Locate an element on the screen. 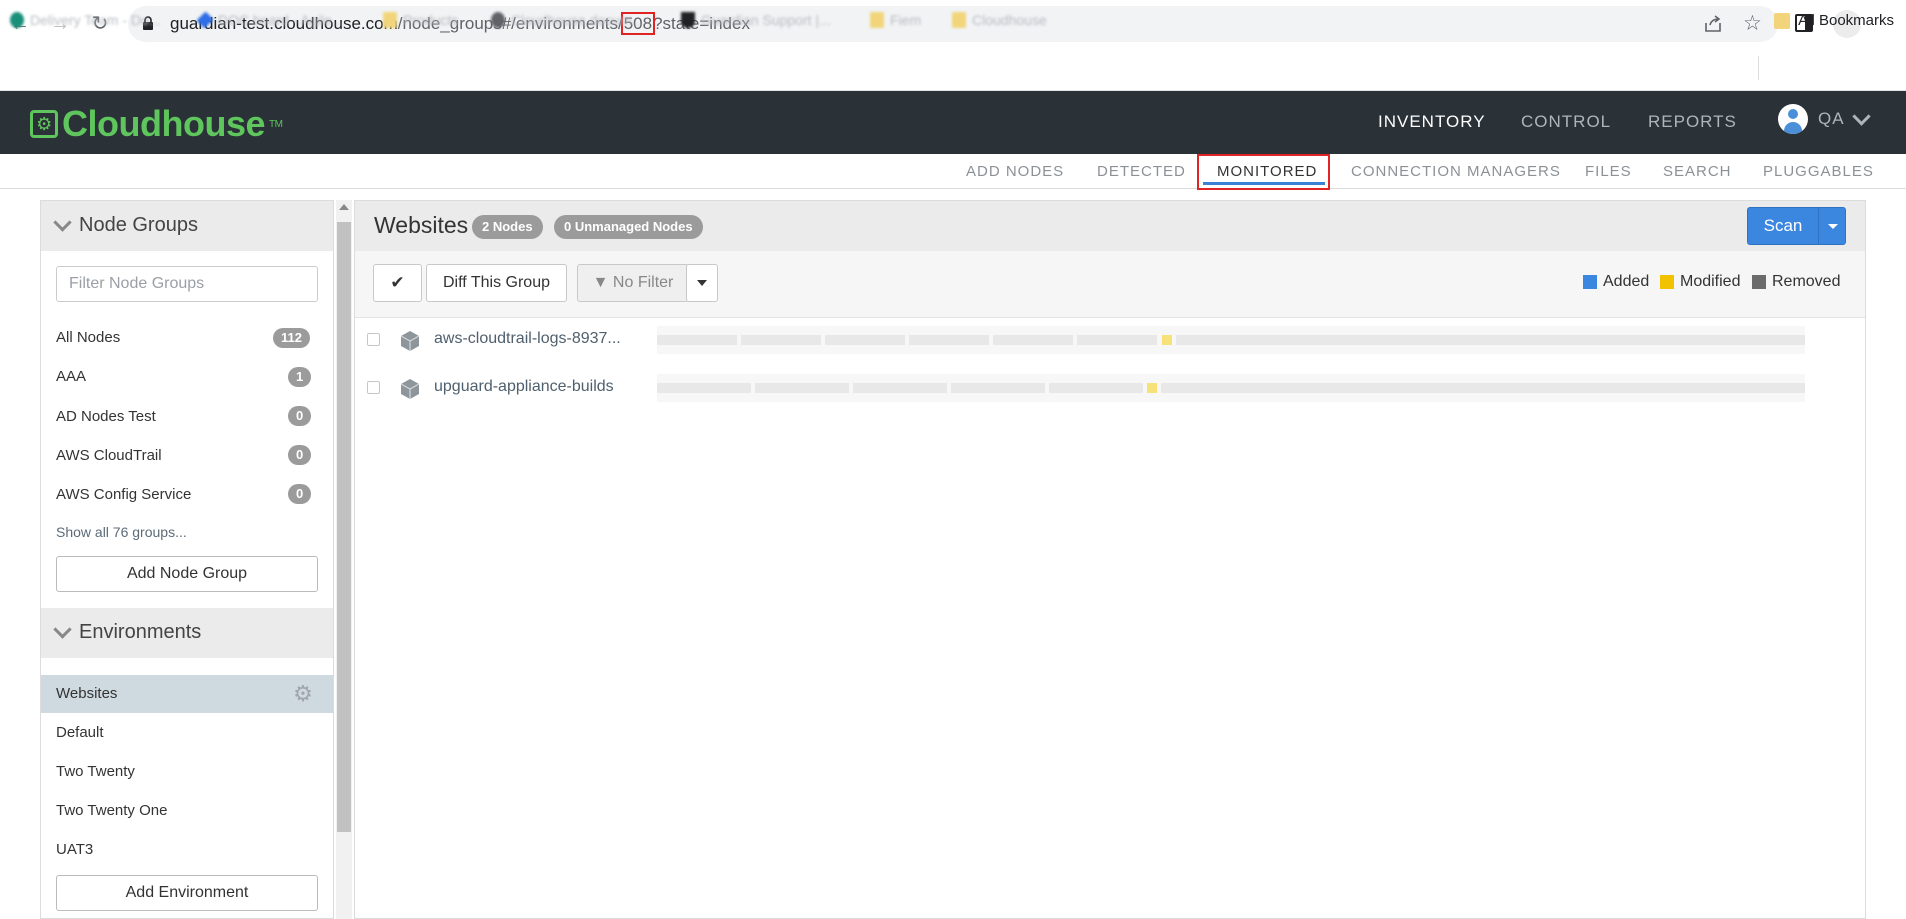 Image resolution: width=1906 pixels, height=919 pixels. node-name-link: upguard-appliance-builds is located at coordinates (524, 387).